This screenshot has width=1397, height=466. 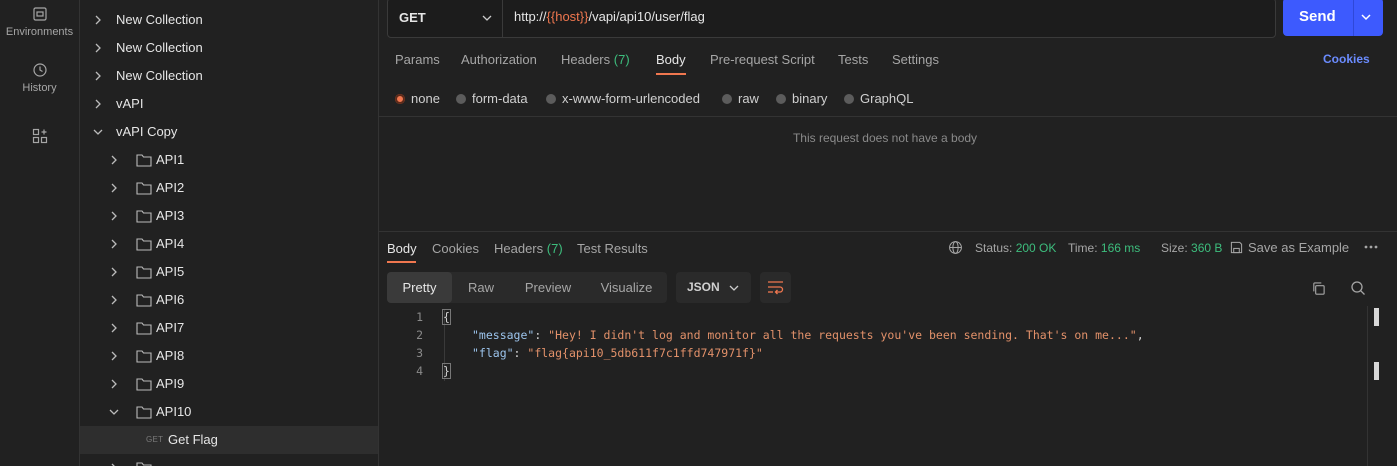 What do you see at coordinates (229, 440) in the screenshot?
I see `request-item-get-flag: GET Get Flag` at bounding box center [229, 440].